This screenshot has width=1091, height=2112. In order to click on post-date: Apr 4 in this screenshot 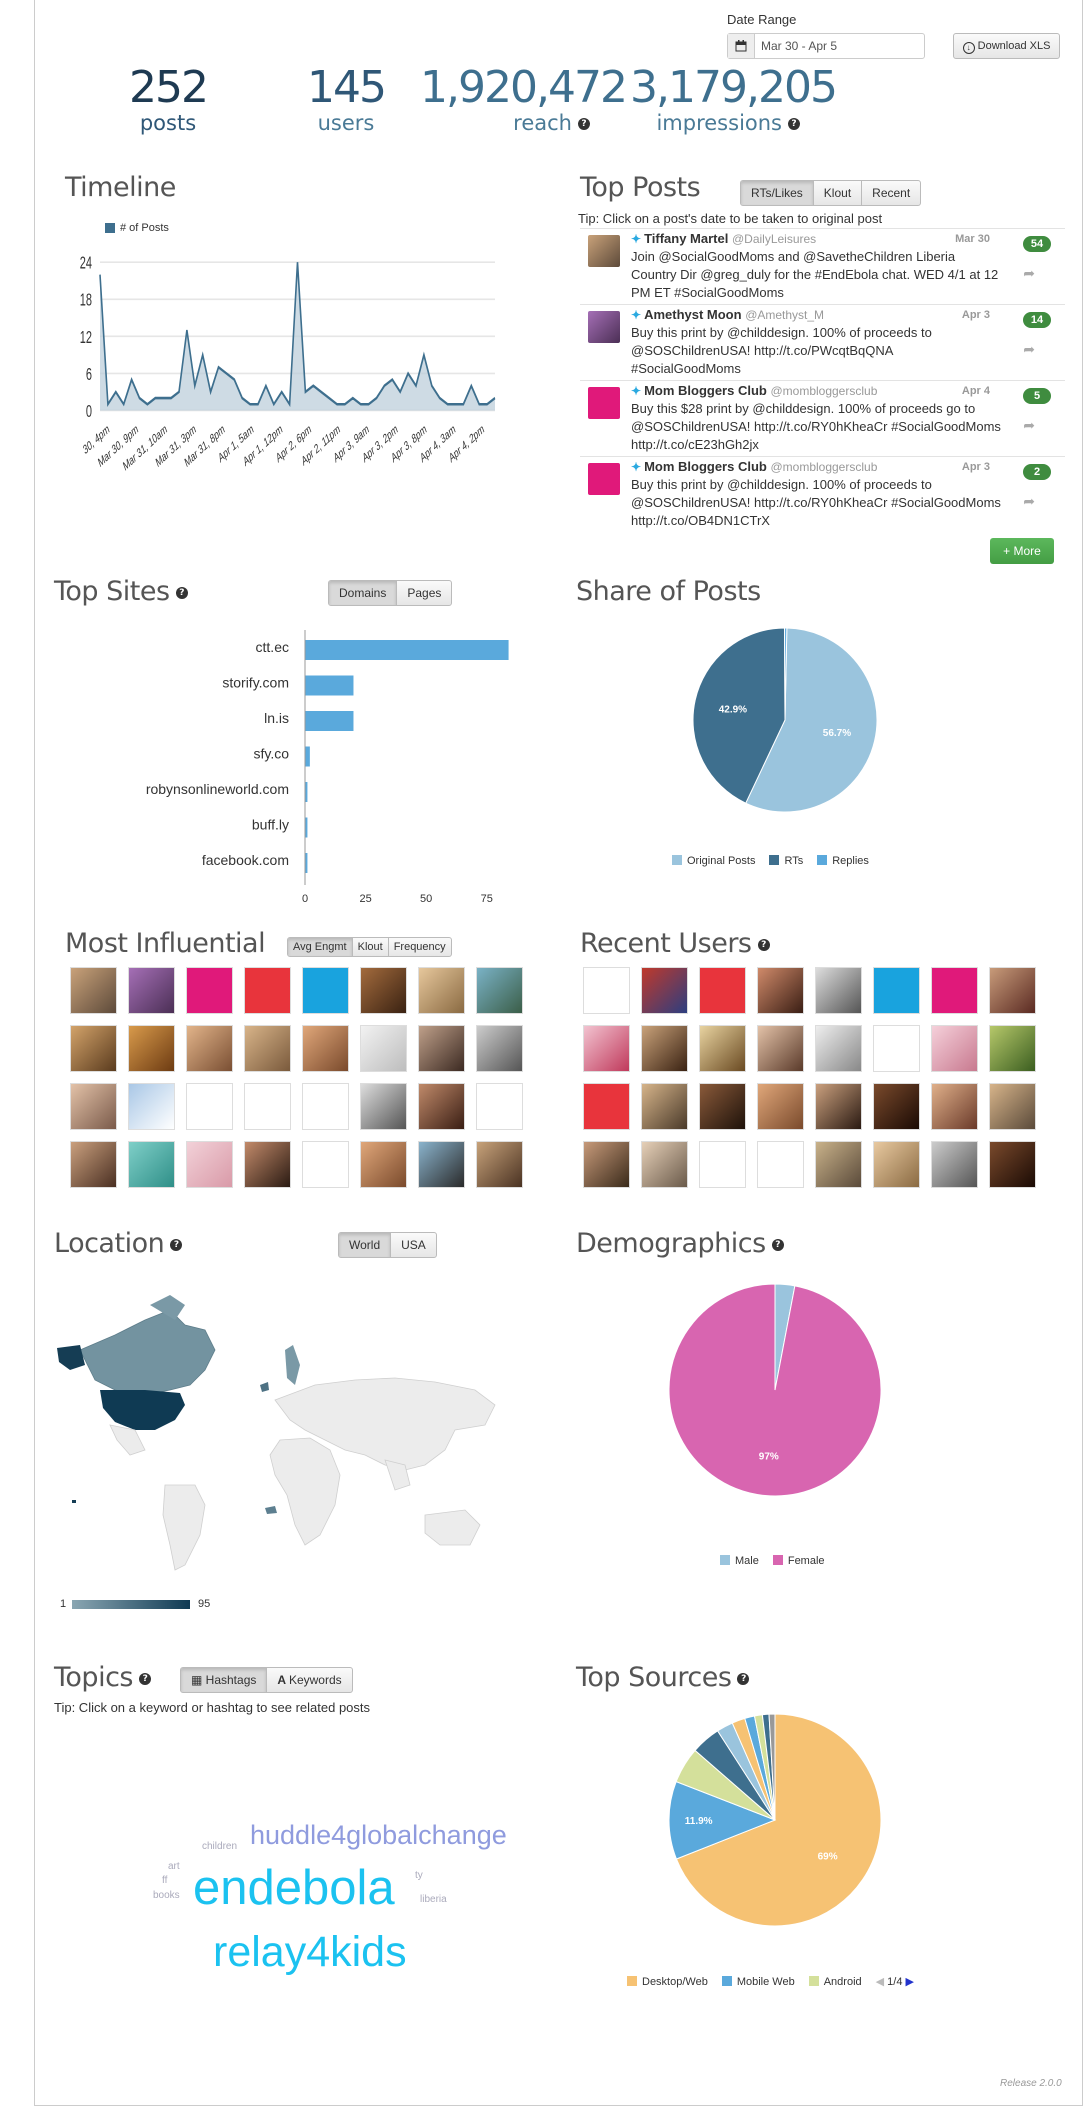, I will do `click(976, 391)`.